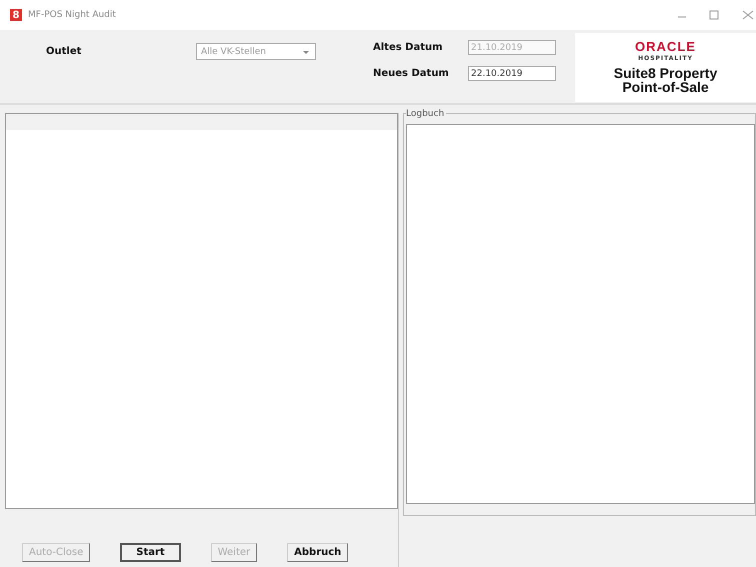 This screenshot has width=756, height=567. Describe the element at coordinates (748, 15) in the screenshot. I see `close-icon` at that location.